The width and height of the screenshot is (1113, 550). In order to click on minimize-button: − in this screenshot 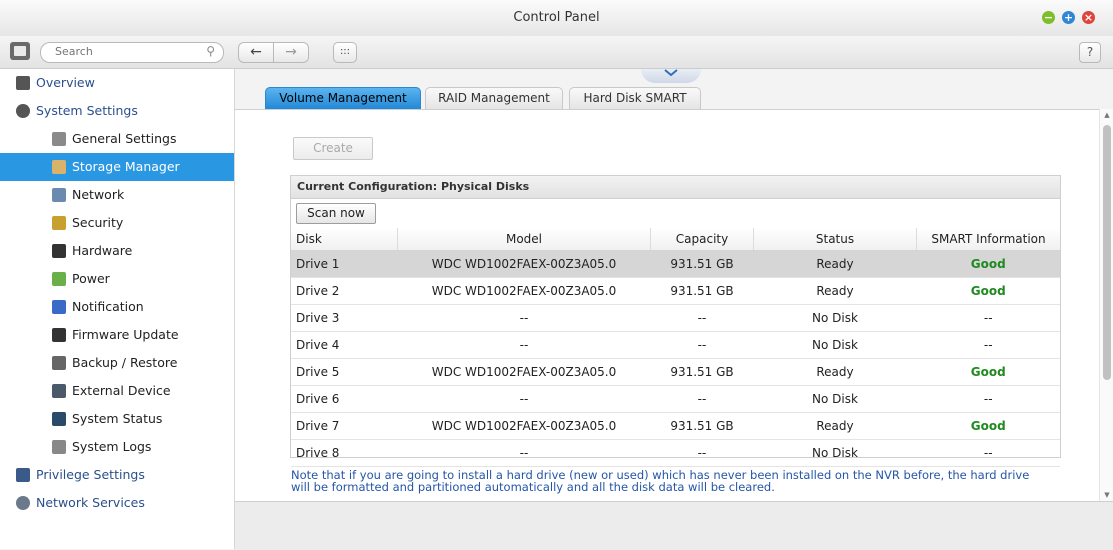, I will do `click(1048, 17)`.